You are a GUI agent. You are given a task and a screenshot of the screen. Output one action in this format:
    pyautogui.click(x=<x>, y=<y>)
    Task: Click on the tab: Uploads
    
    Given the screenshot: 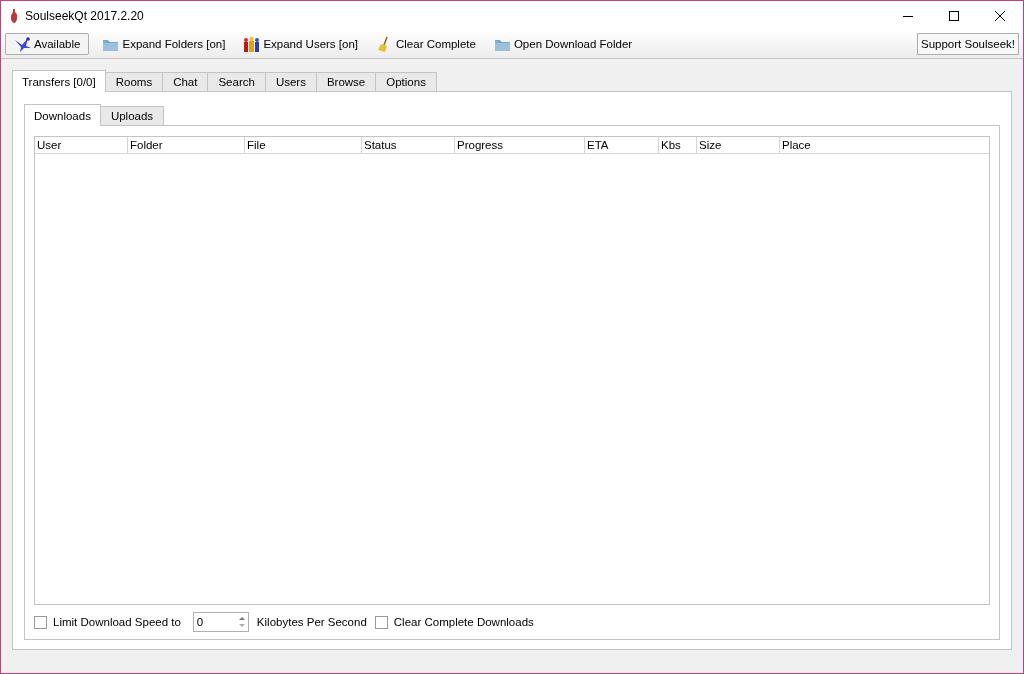 What is the action you would take?
    pyautogui.click(x=132, y=115)
    